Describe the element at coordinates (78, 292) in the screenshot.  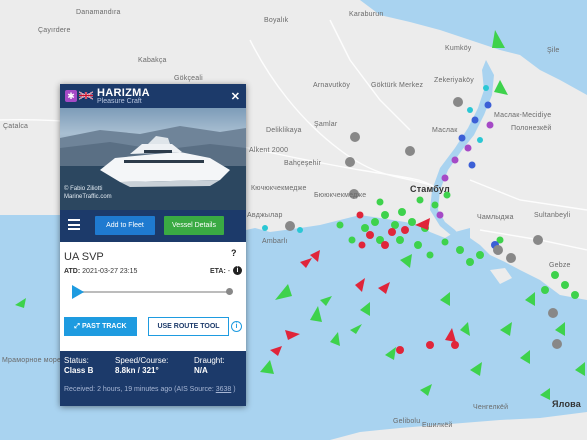
I see `vessel-position-icon` at that location.